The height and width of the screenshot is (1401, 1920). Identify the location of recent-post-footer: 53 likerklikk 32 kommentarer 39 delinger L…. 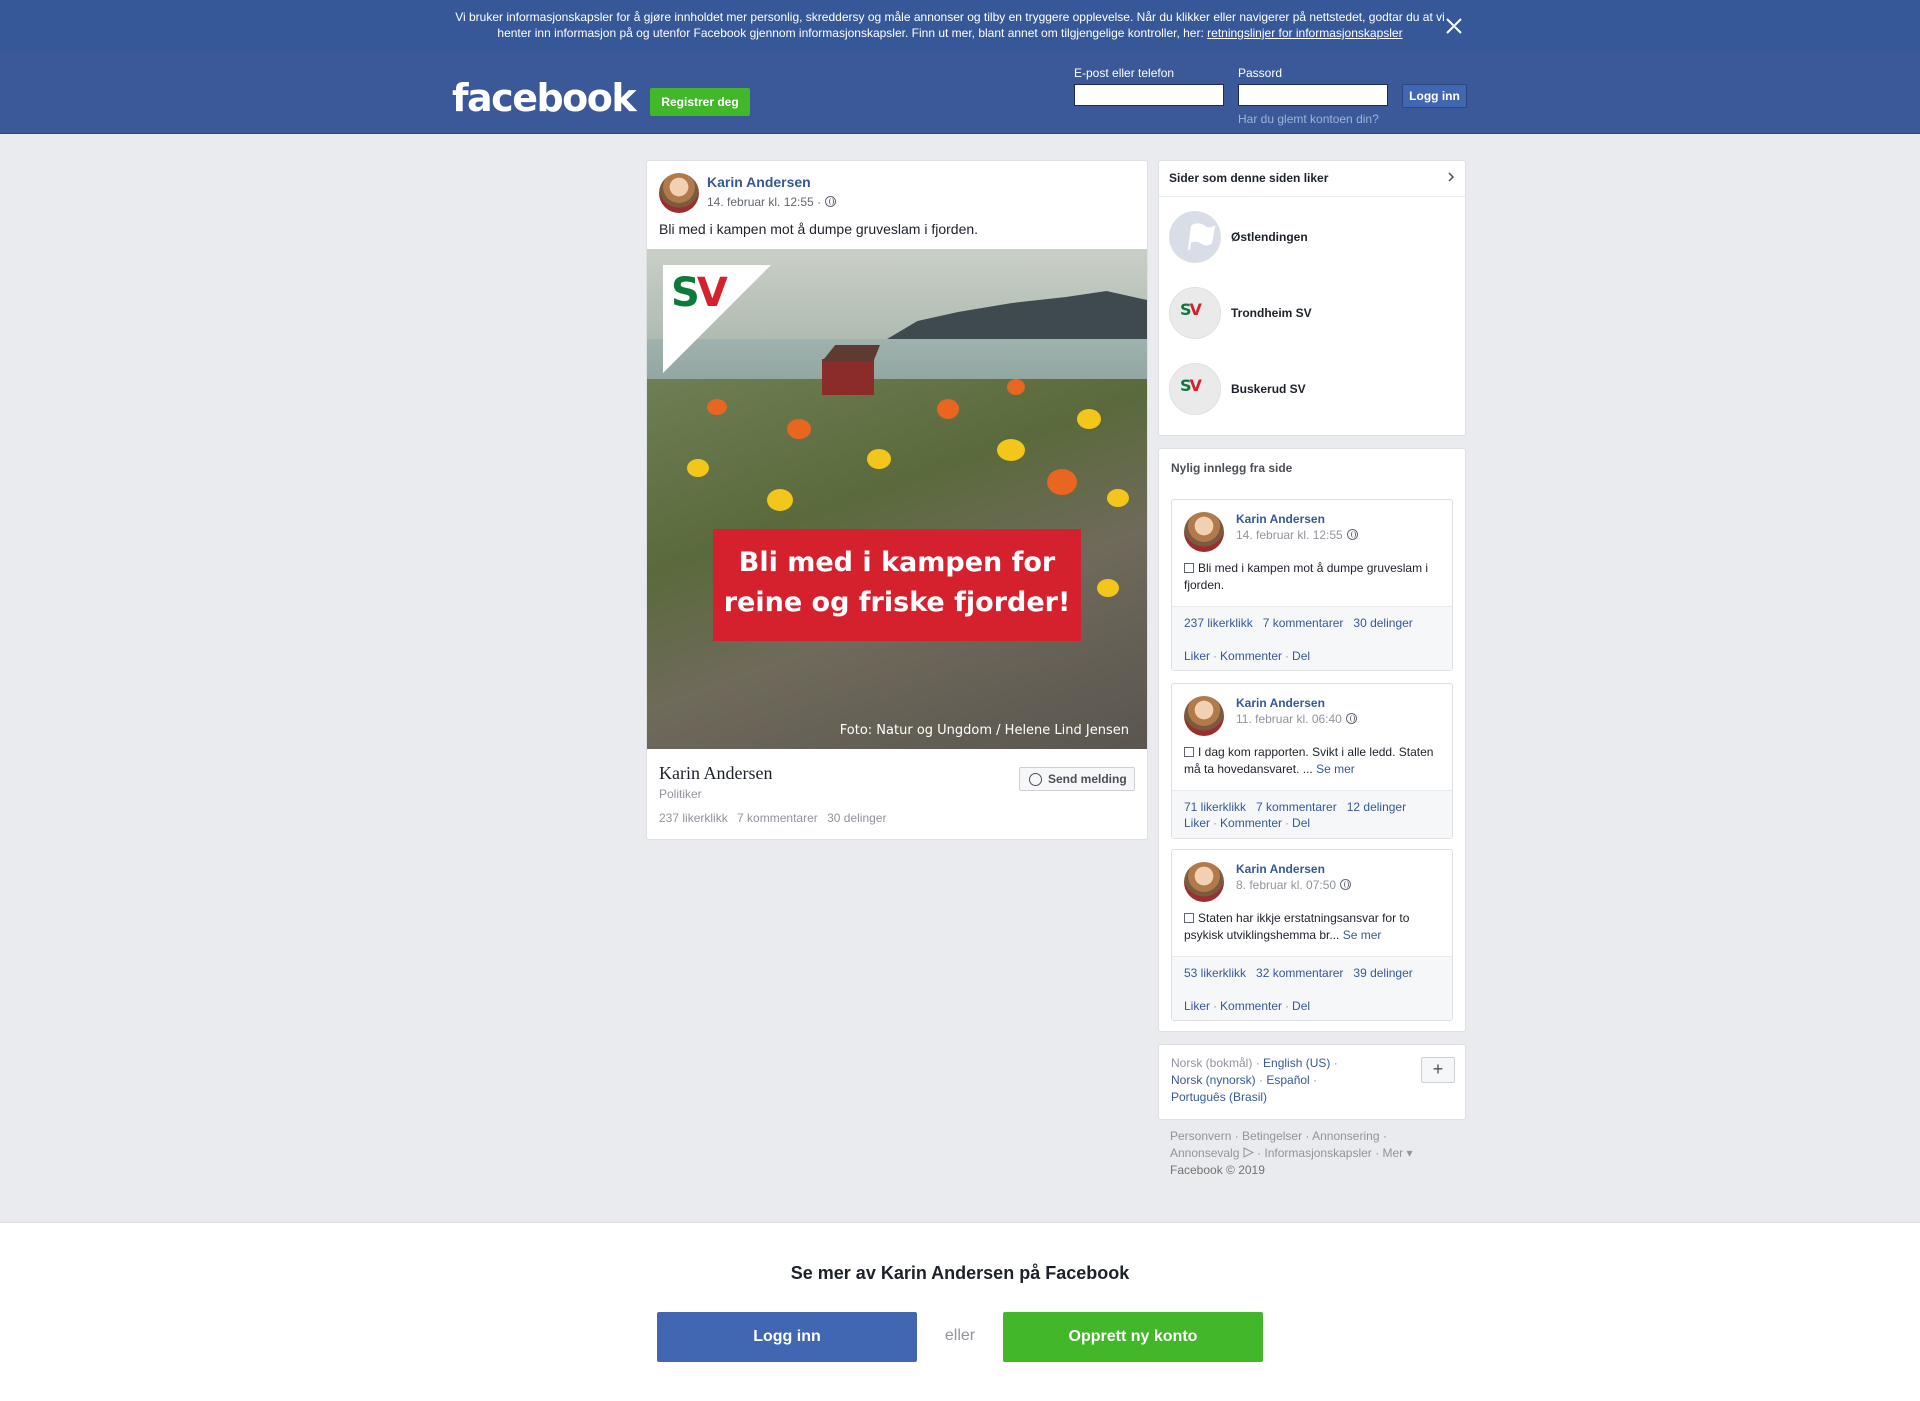
(1312, 988).